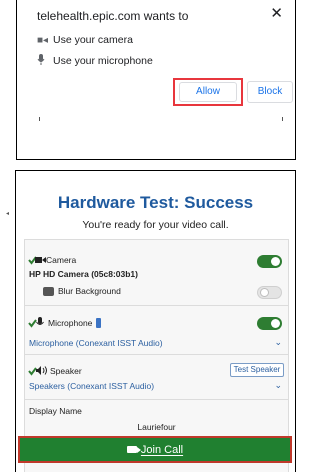 Image resolution: width=320 pixels, height=472 pixels. I want to click on join-call-label: Join Call, so click(162, 449).